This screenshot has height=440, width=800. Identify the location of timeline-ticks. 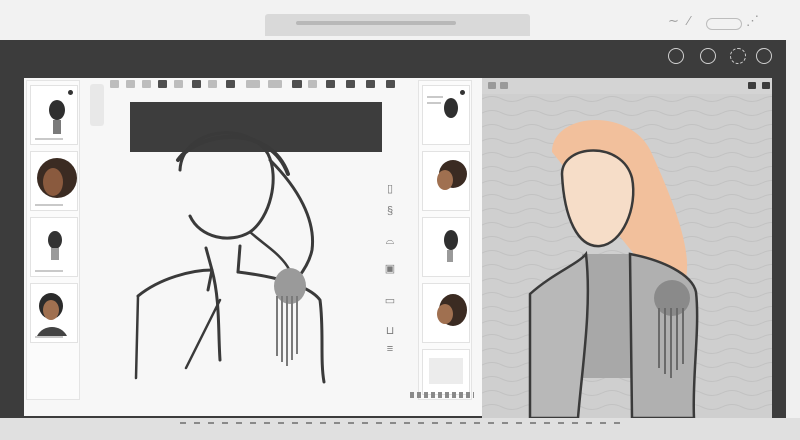
(400, 423).